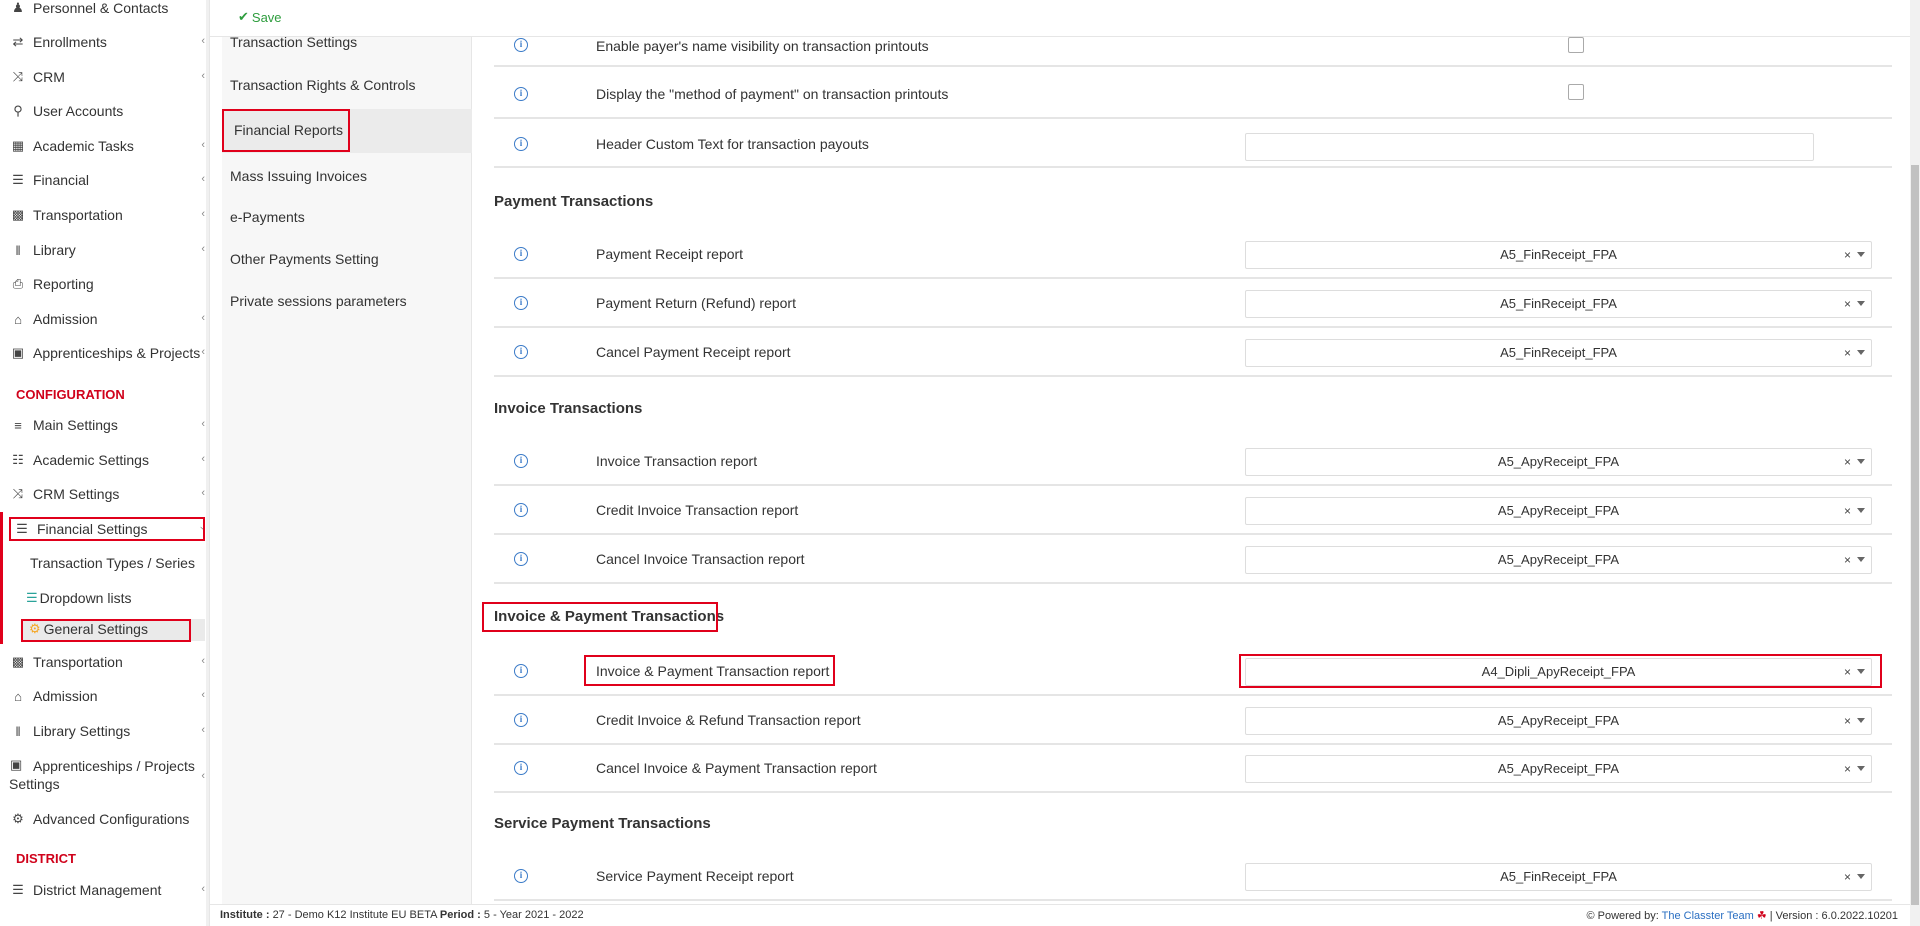 Image resolution: width=1920 pixels, height=926 pixels. Describe the element at coordinates (78, 598) in the screenshot. I see `sidebar-sub-dropdown-lists: ☰ Dropdown lists` at that location.